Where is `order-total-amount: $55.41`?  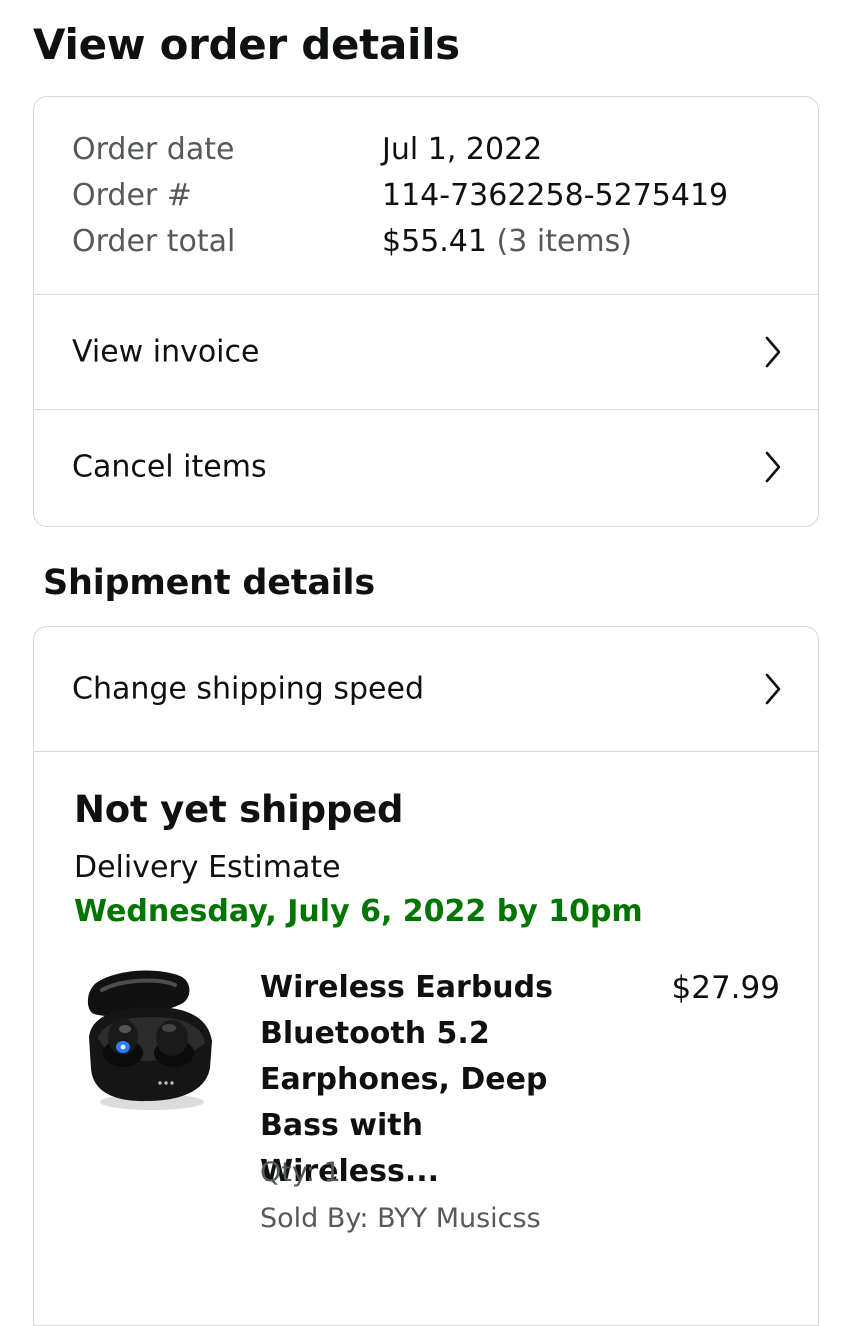 order-total-amount: $55.41 is located at coordinates (434, 241).